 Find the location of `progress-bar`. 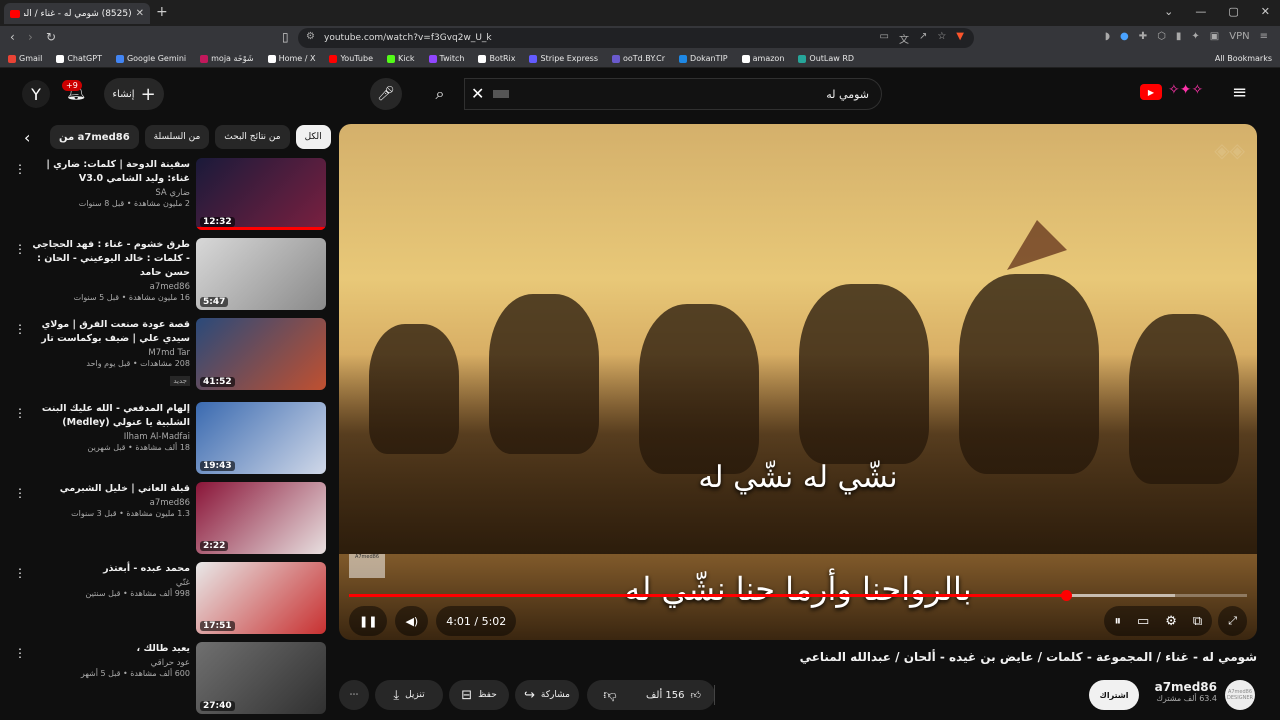

progress-bar is located at coordinates (798, 595).